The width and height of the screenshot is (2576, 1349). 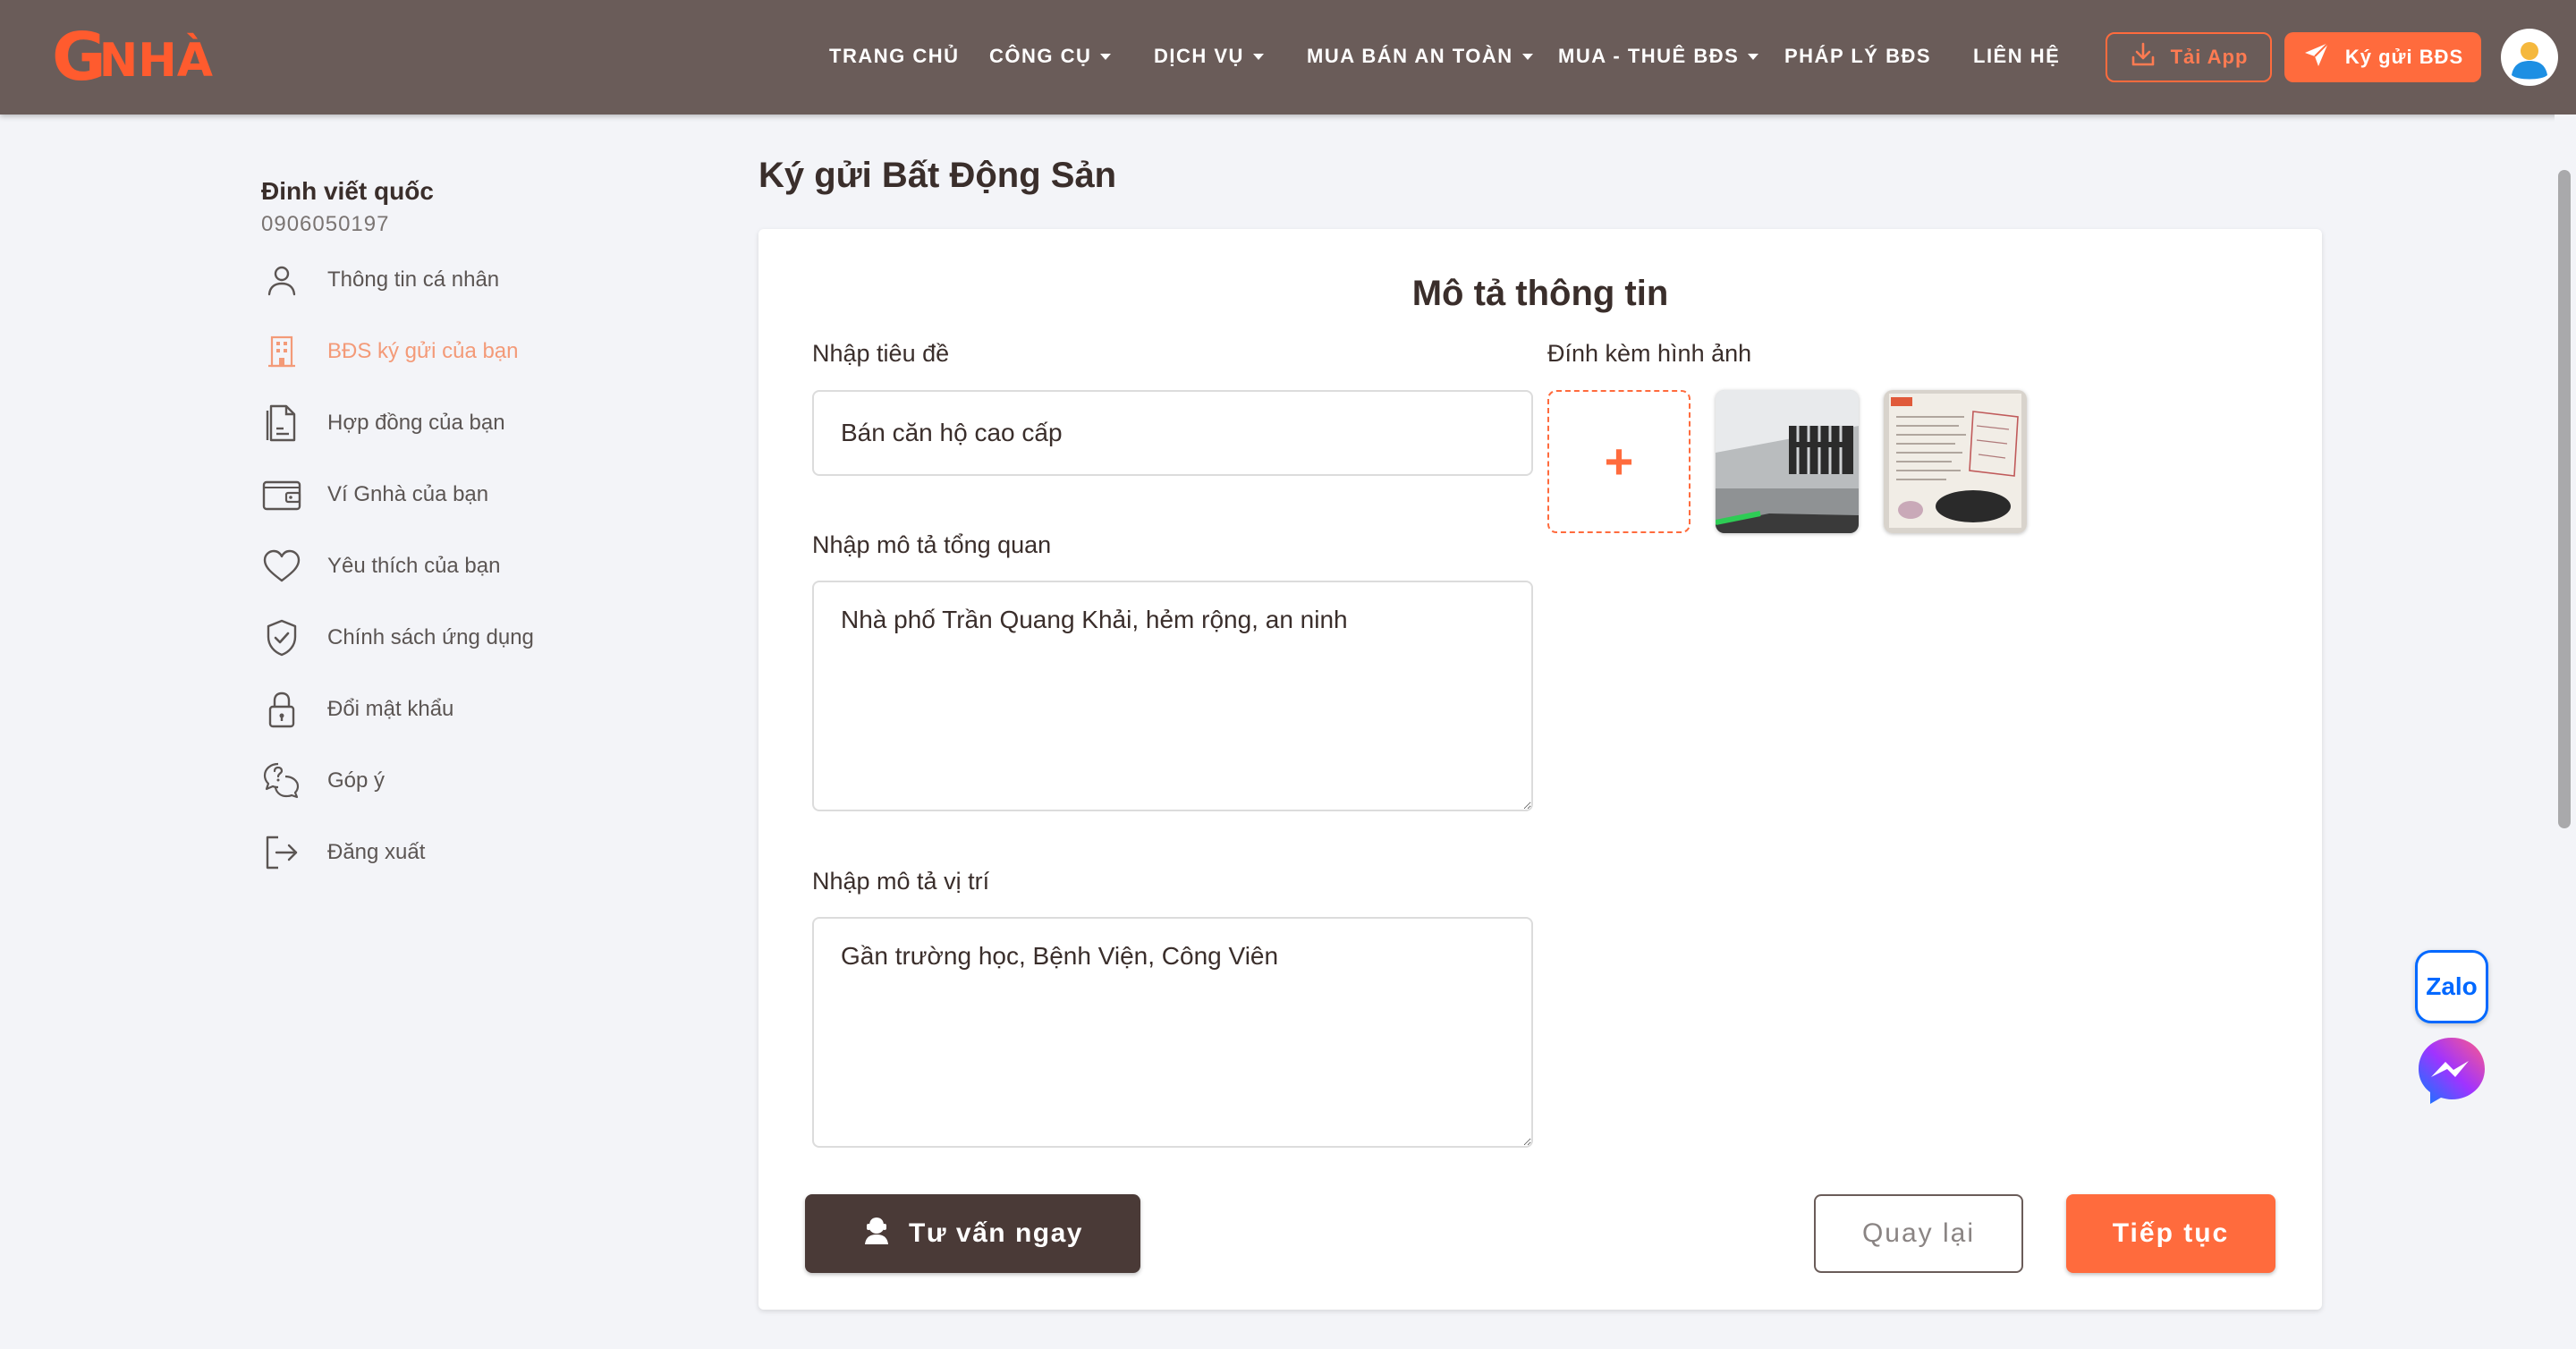 What do you see at coordinates (376, 852) in the screenshot?
I see `sidebar-item-label: Đăng xuất` at bounding box center [376, 852].